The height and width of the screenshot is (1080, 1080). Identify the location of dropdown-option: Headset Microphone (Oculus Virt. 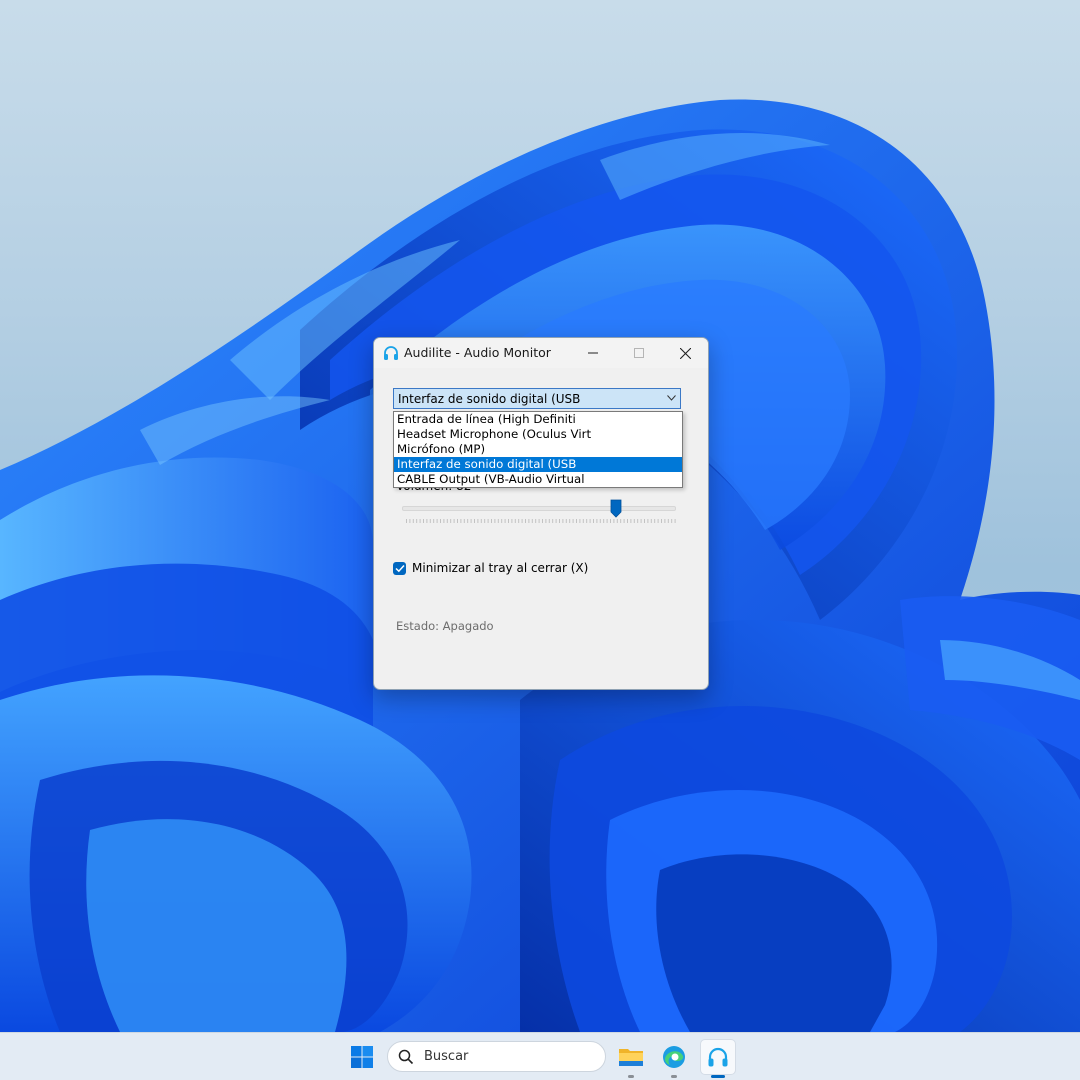
(538, 434).